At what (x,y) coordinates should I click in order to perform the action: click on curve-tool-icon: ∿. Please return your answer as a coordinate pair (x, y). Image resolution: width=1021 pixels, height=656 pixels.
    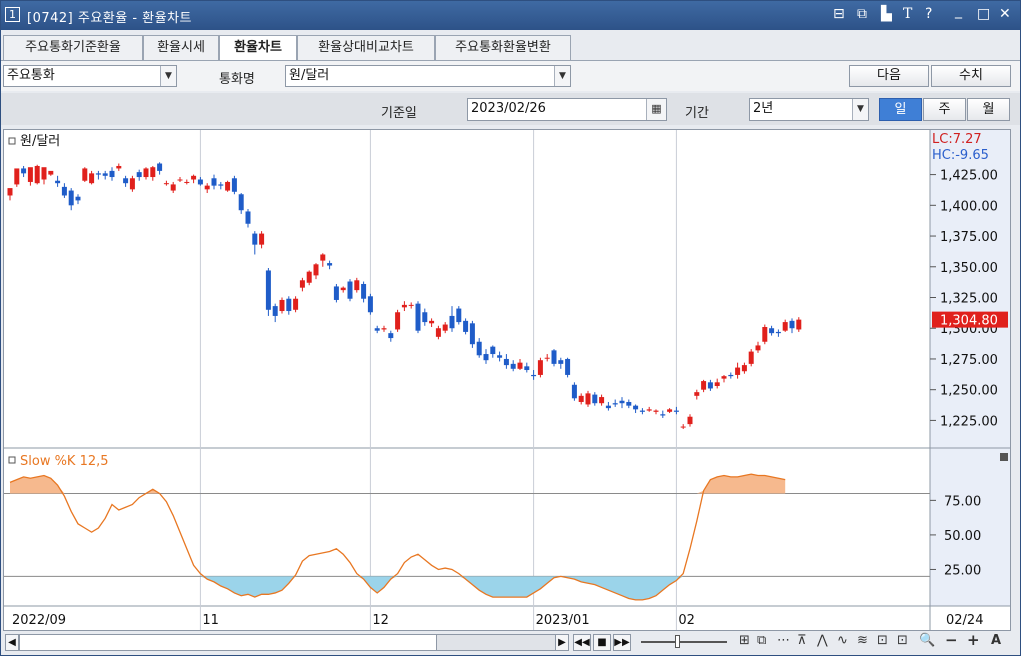
    Looking at the image, I should click on (842, 640).